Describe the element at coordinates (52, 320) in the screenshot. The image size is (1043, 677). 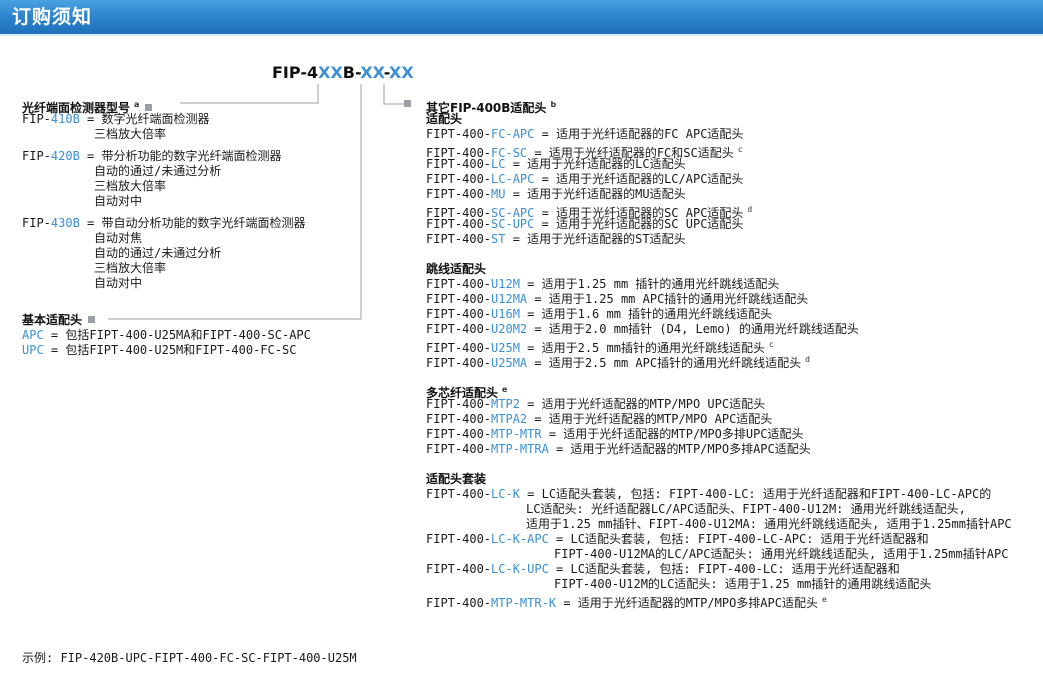
I see `basic-heading-text: 基本适配头` at that location.